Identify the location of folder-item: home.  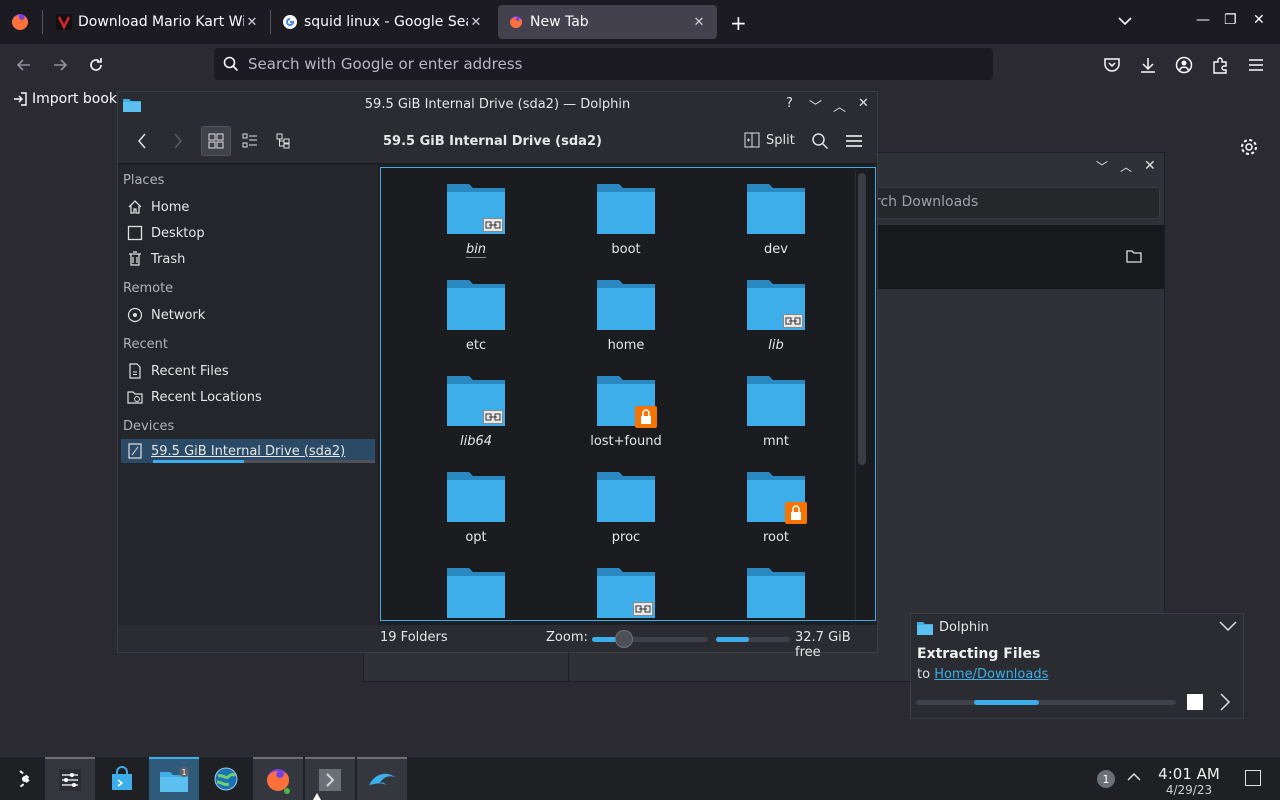
(626, 326).